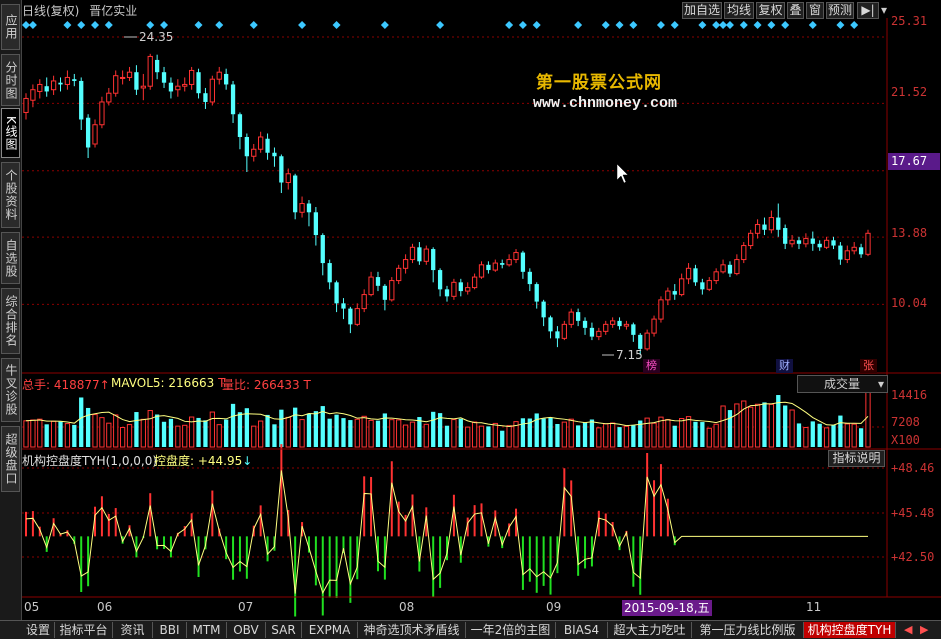 This screenshot has height=639, width=941. I want to click on tab-expma: EXPMA, so click(330, 630).